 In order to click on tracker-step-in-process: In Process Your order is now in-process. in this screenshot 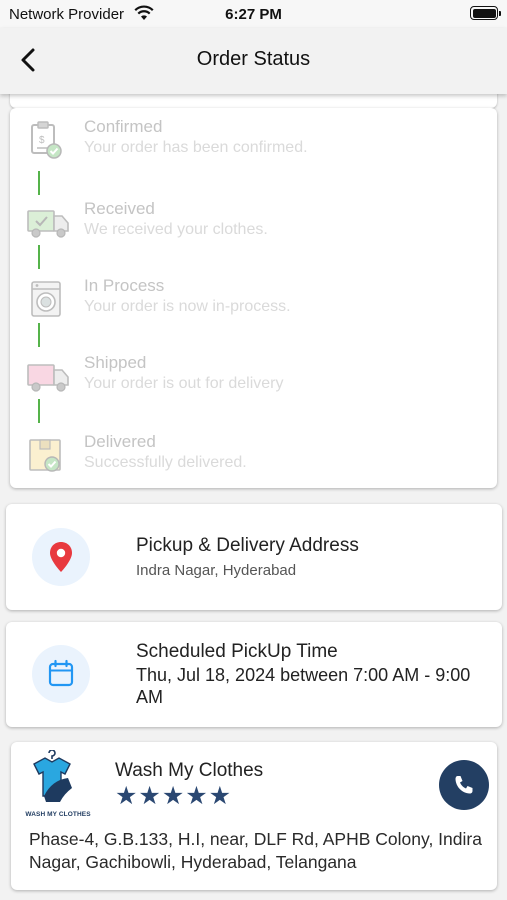, I will do `click(253, 301)`.